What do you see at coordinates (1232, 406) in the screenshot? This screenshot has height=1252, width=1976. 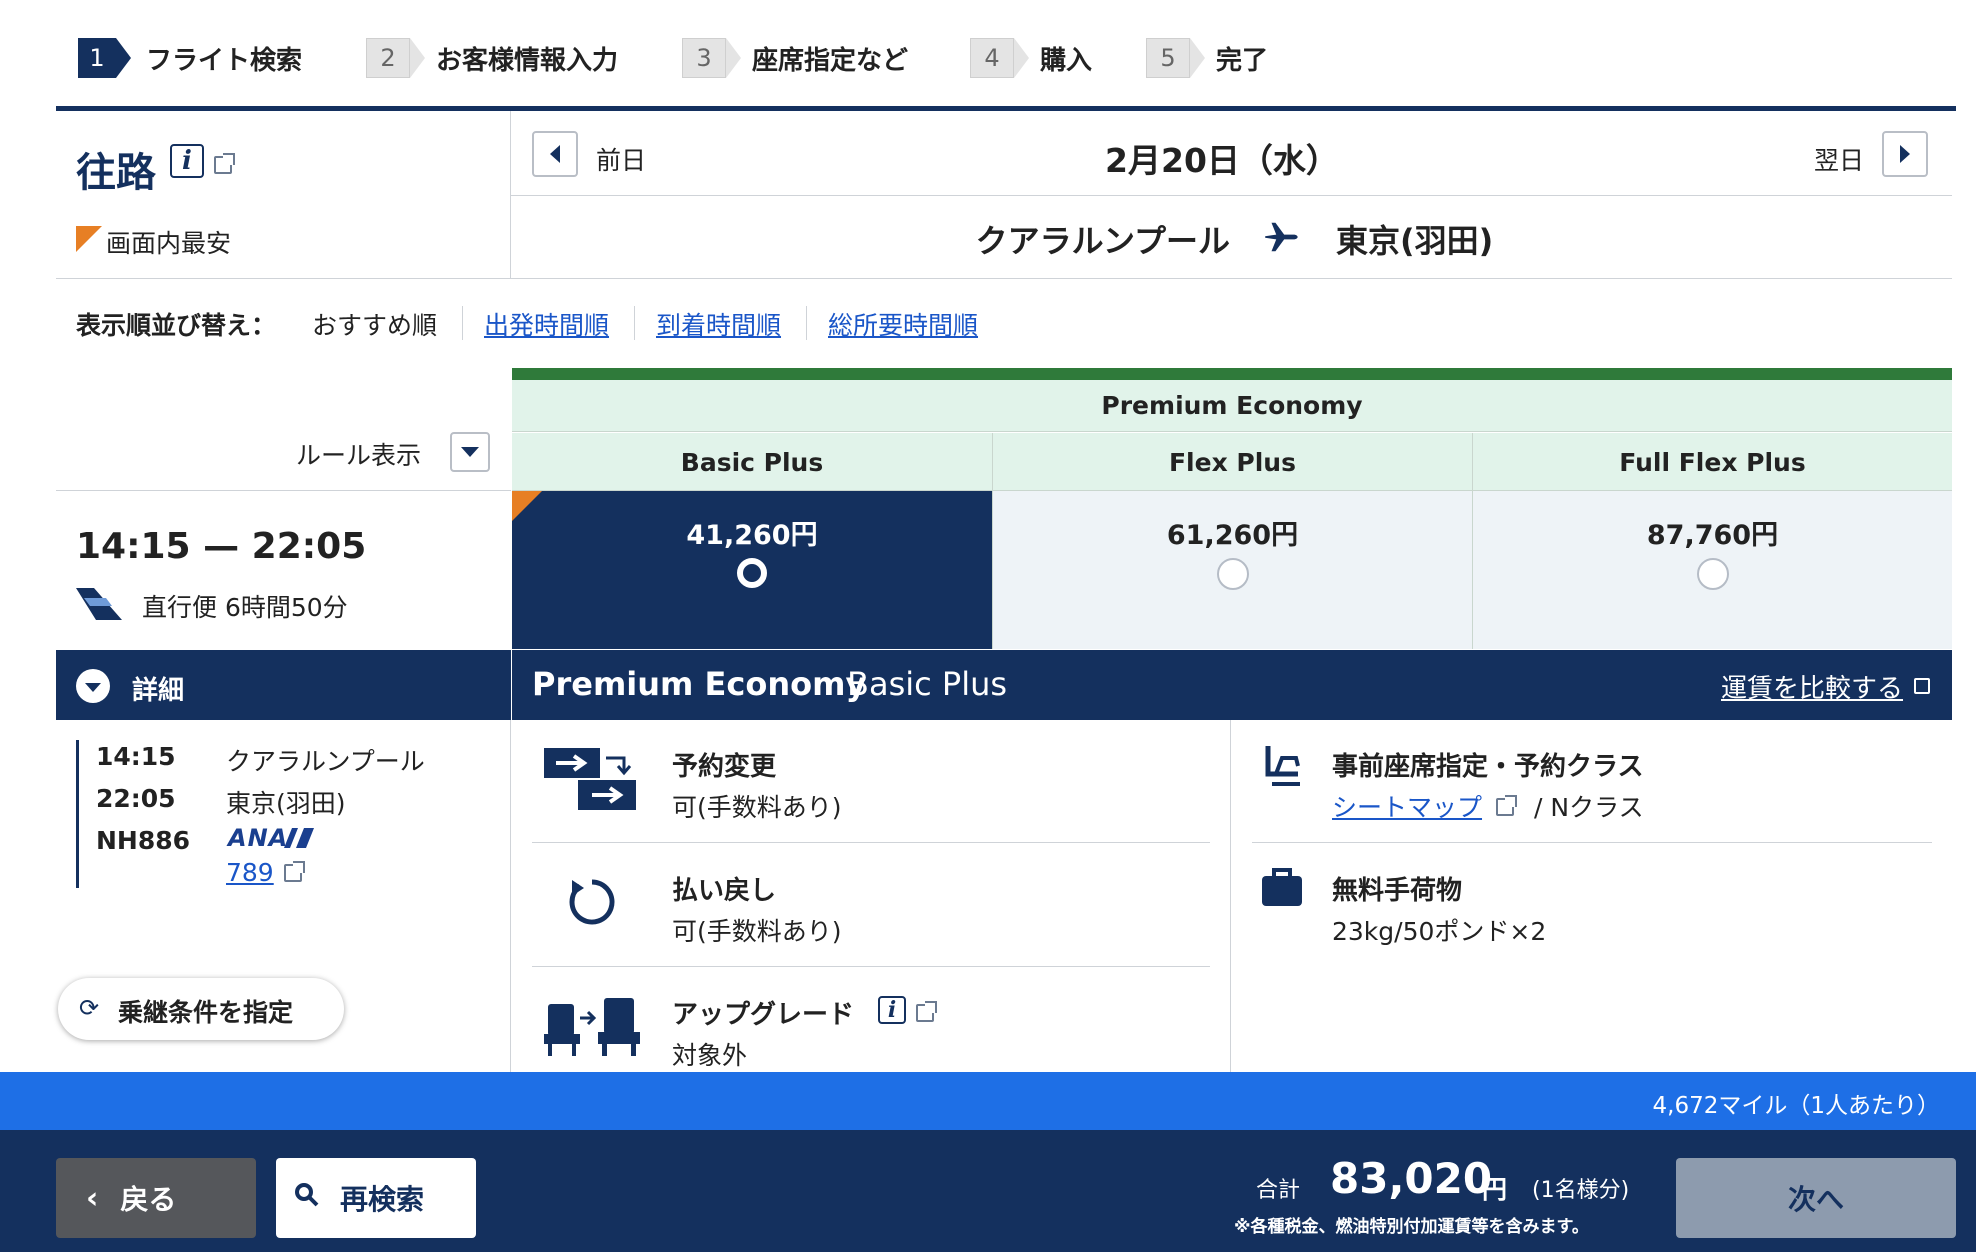 I see `fare-cabin-header: Premium Economy` at bounding box center [1232, 406].